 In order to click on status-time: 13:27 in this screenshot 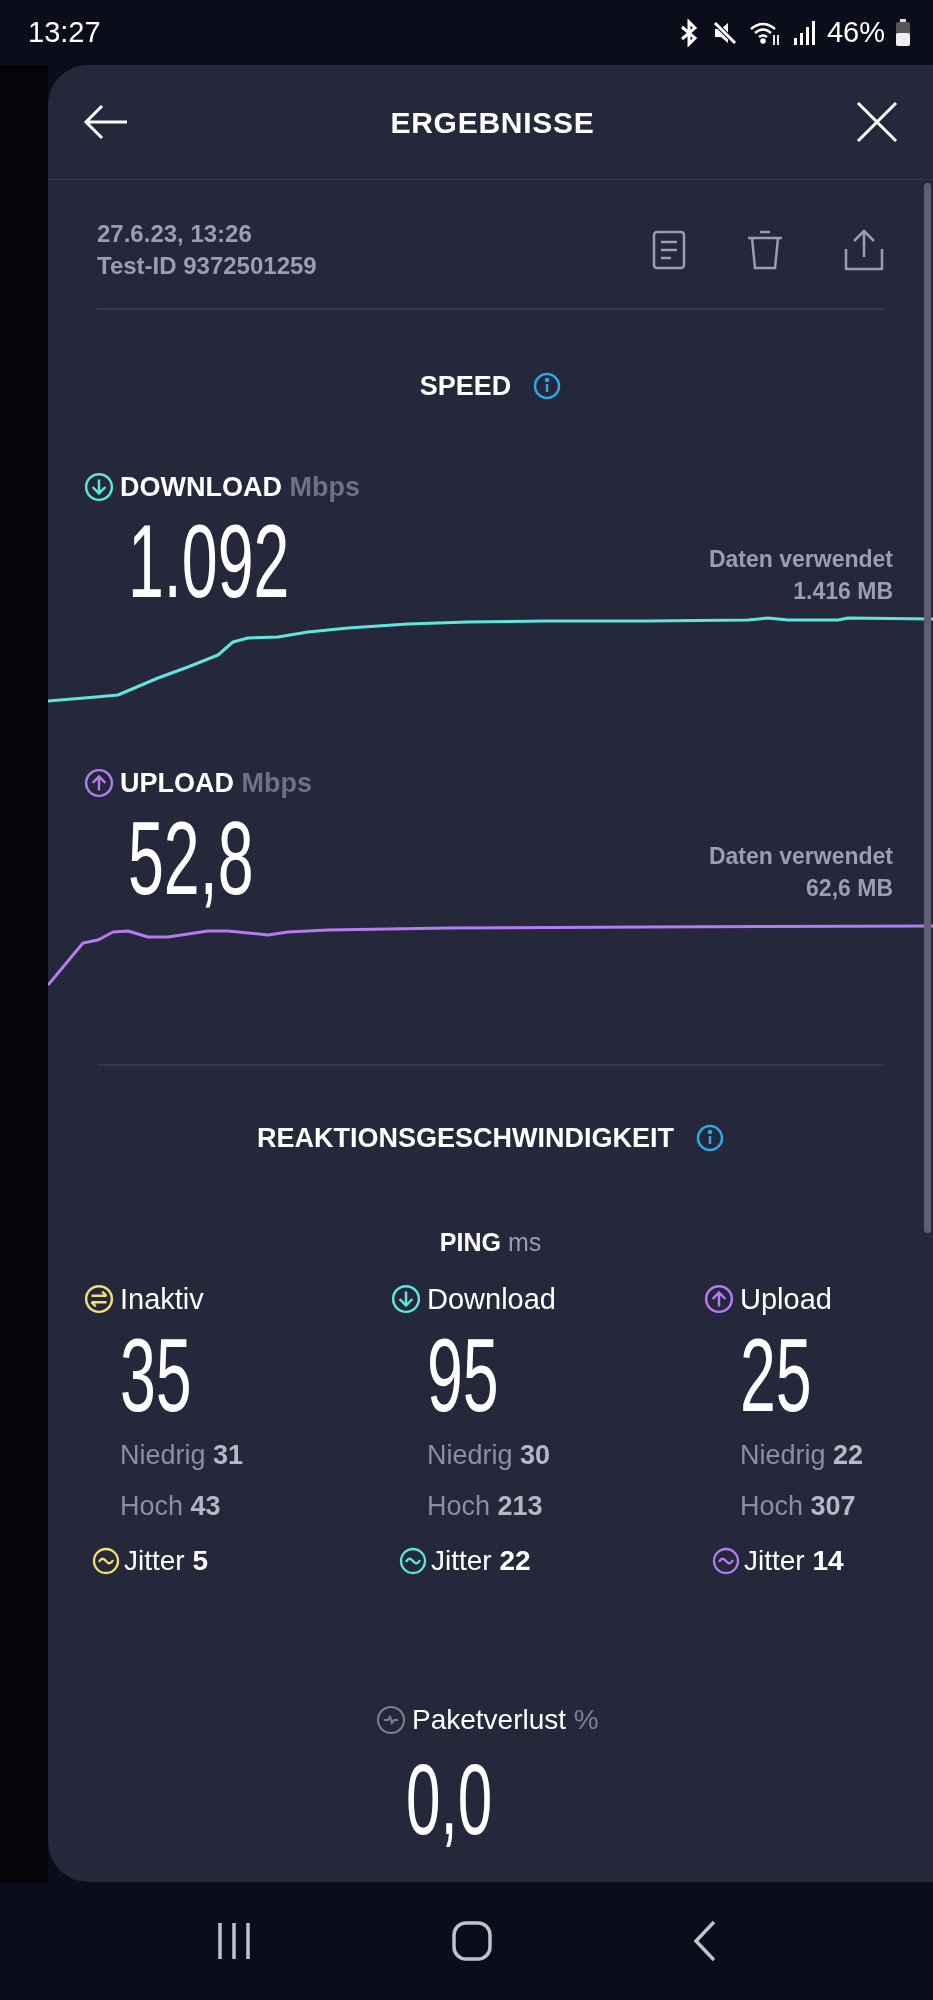, I will do `click(64, 32)`.